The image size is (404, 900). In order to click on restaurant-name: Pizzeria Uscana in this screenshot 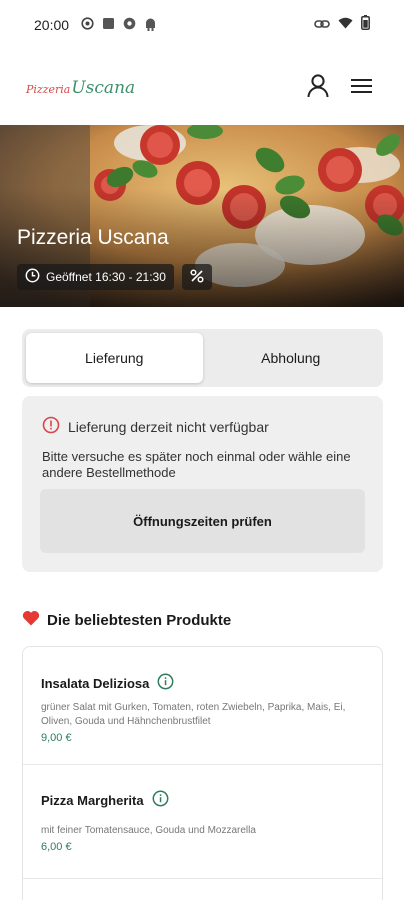, I will do `click(93, 237)`.